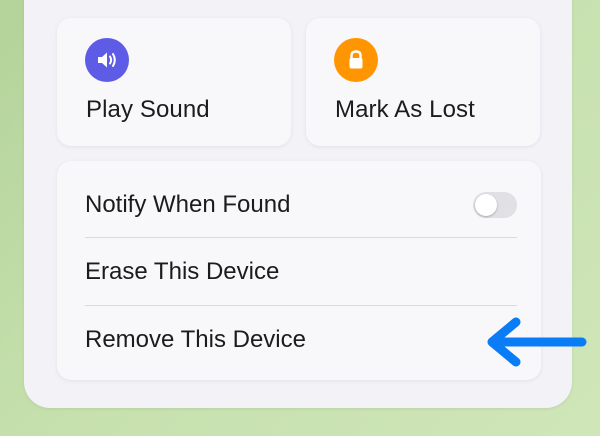 The image size is (600, 436). Describe the element at coordinates (423, 82) in the screenshot. I see `mark-as-lost-button: Mark As Lost` at that location.